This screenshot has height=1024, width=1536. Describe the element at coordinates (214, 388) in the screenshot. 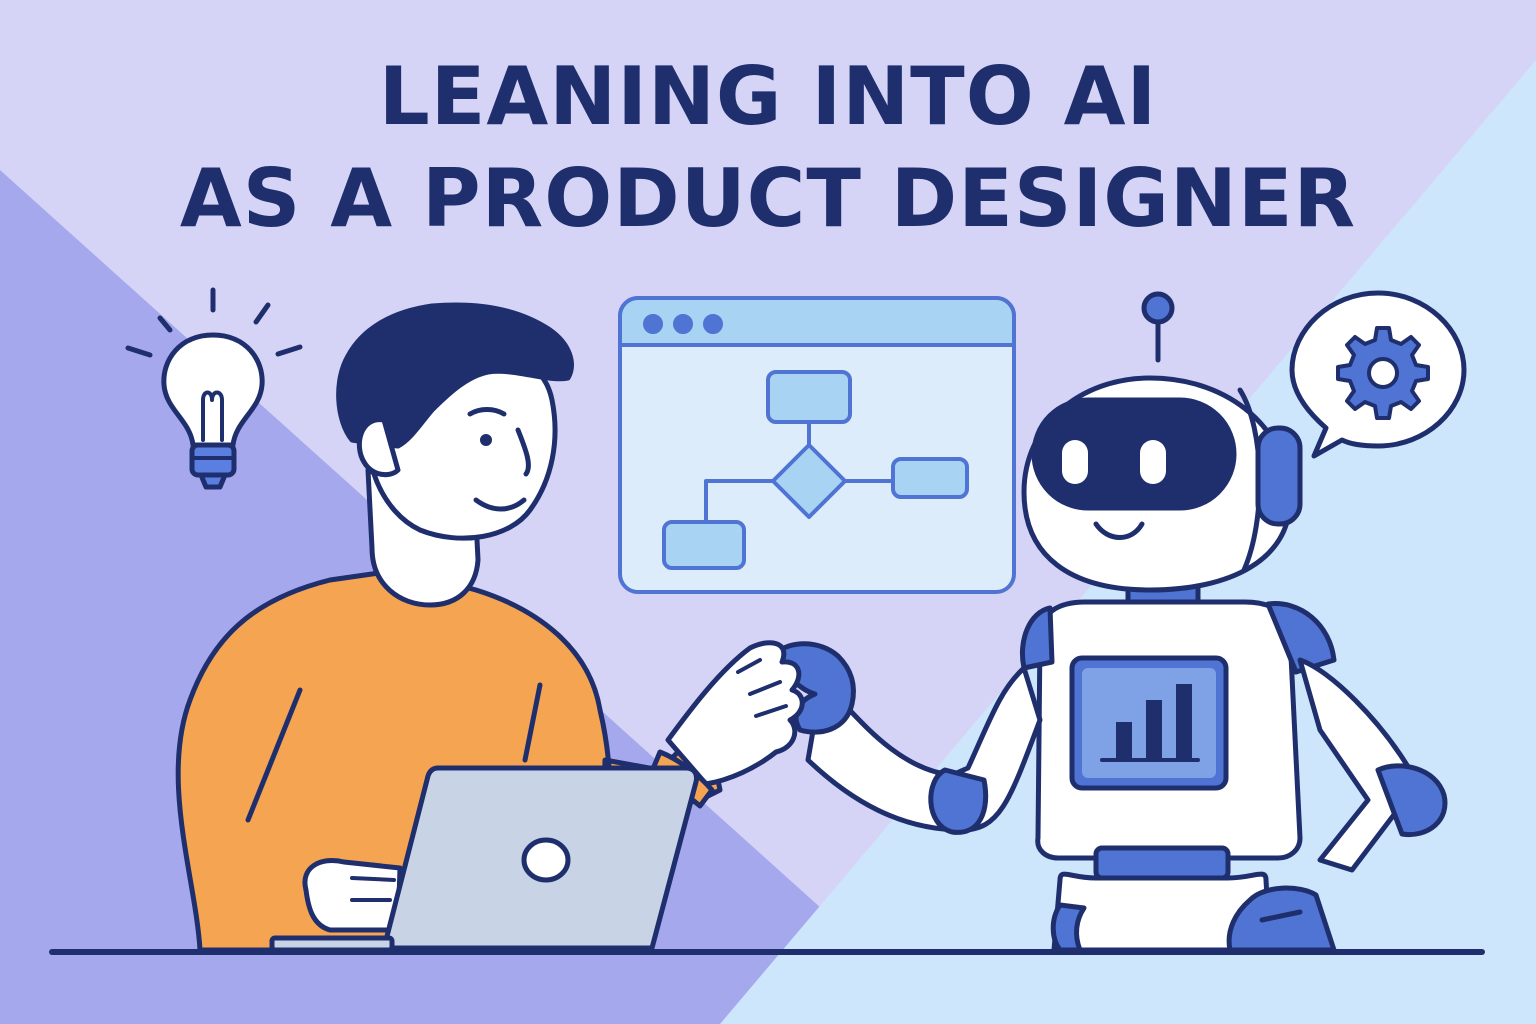

I see `lightbulb-icon` at that location.